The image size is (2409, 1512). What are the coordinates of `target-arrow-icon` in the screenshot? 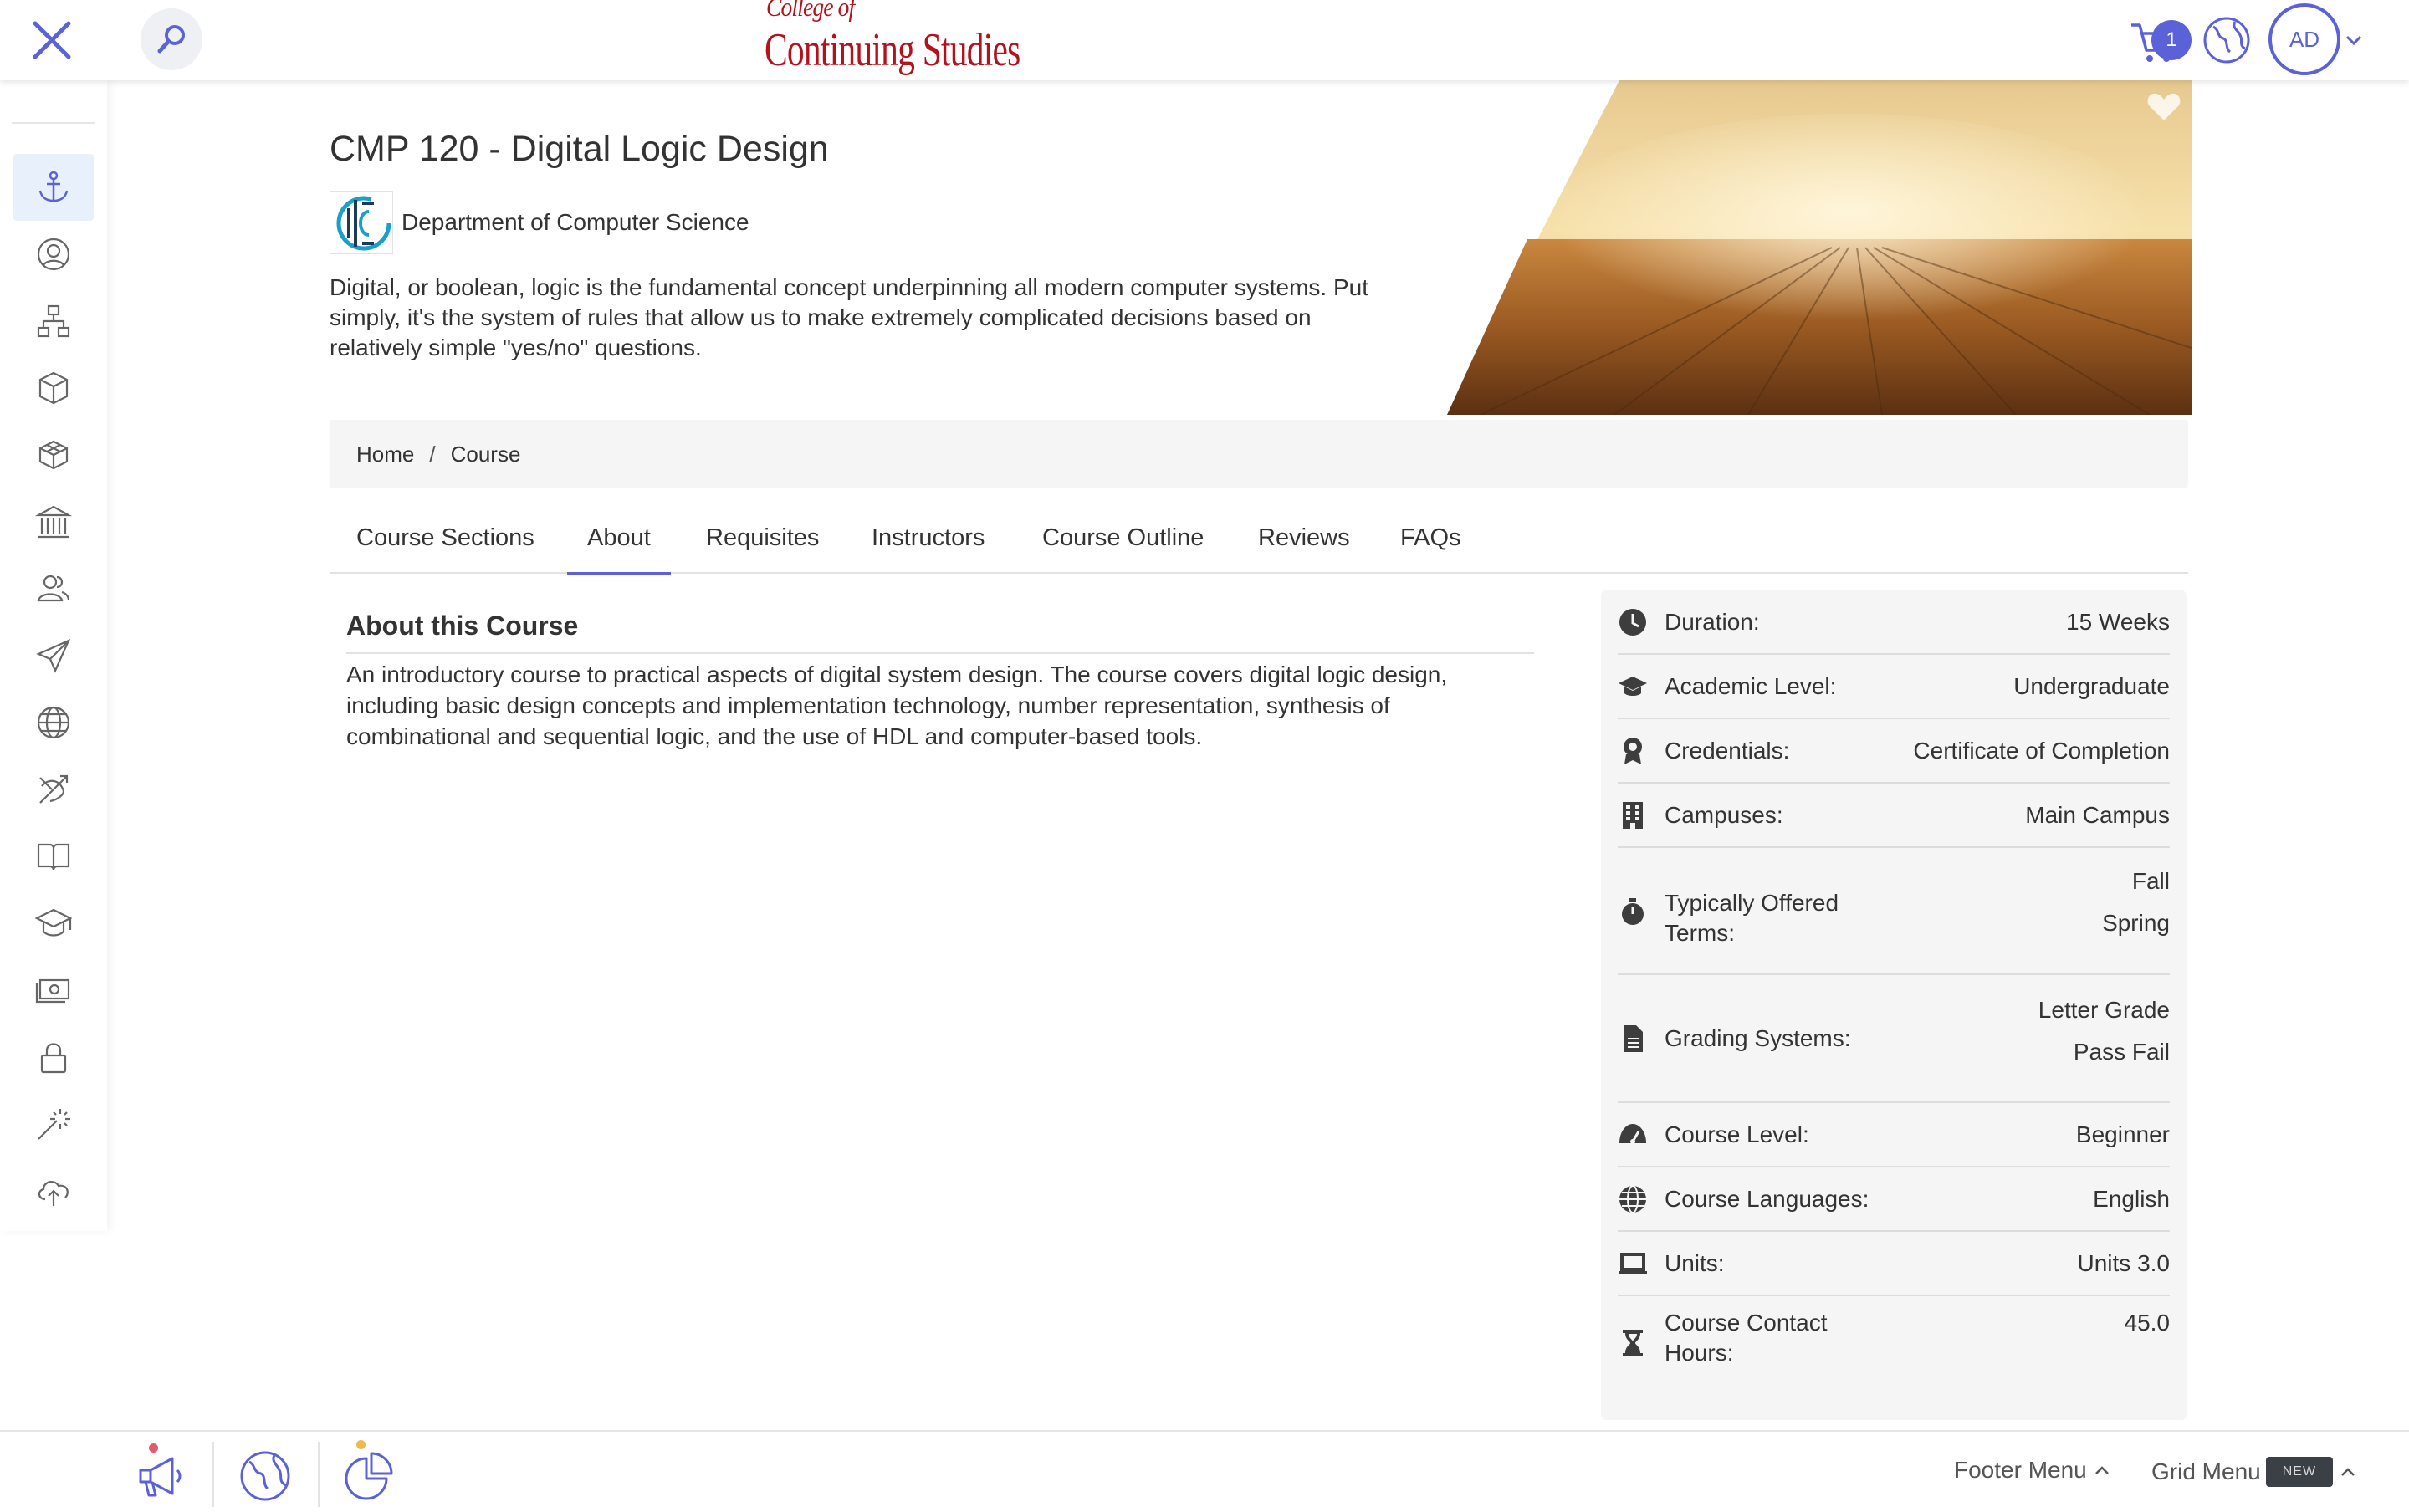 It's located at (54, 789).